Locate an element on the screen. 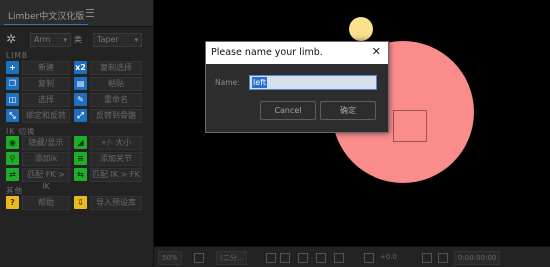  close-icon: ✕ is located at coordinates (376, 51).